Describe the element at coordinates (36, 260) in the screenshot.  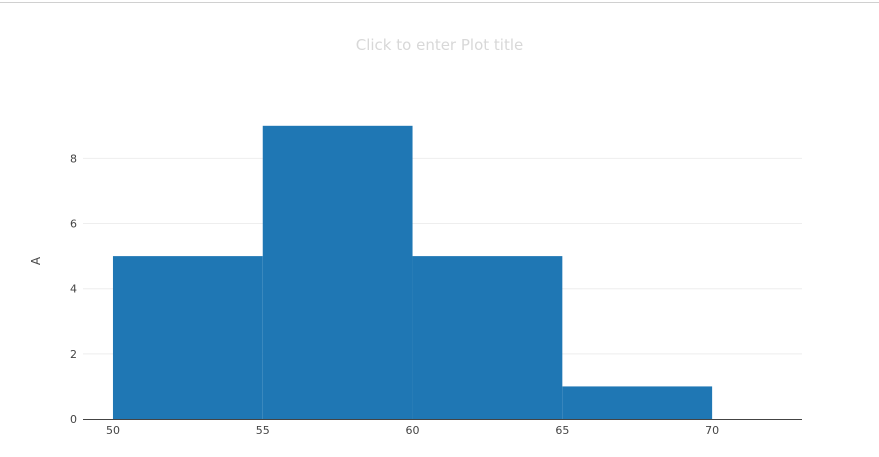
I see `y-axis-title: A` at that location.